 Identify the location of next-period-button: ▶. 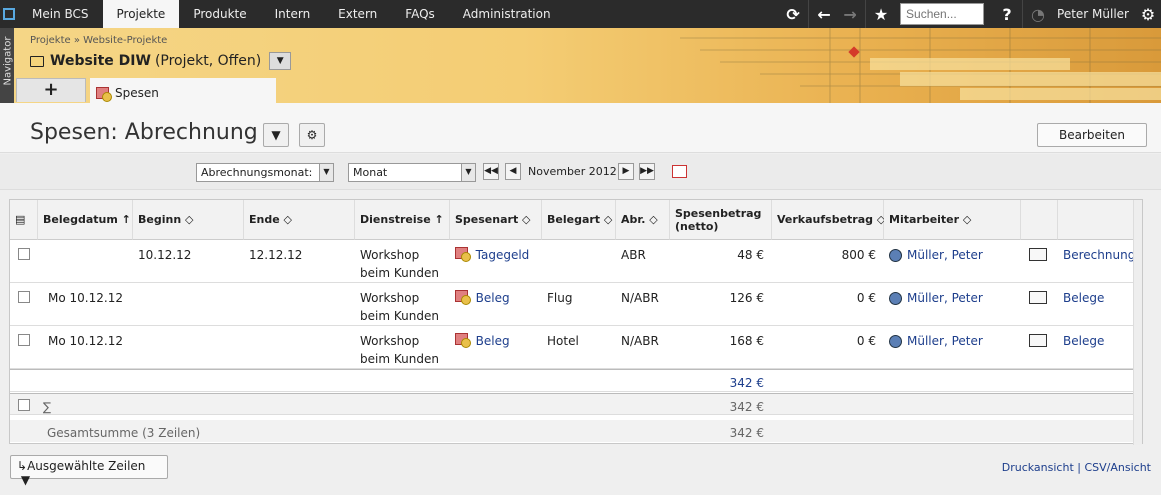
(626, 171).